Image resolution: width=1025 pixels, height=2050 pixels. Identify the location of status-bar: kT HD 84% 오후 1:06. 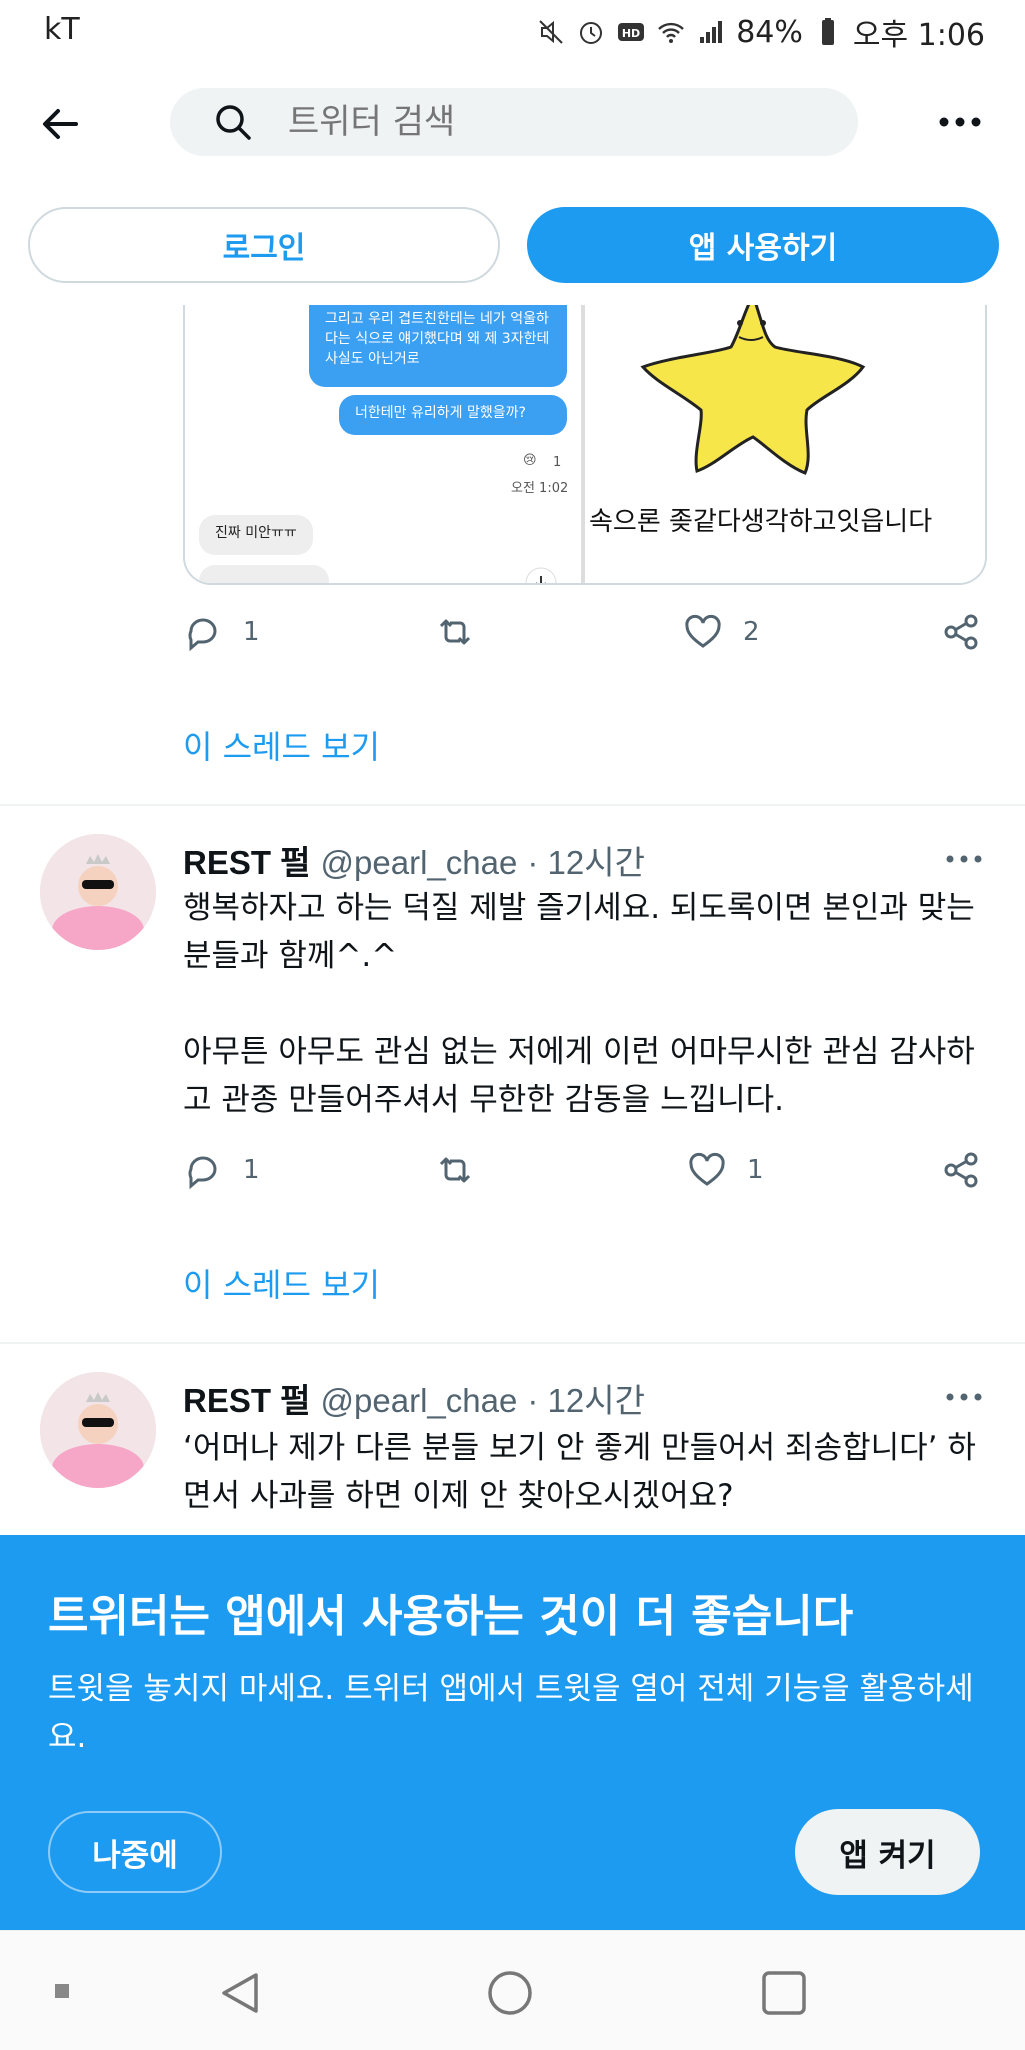
(512, 31).